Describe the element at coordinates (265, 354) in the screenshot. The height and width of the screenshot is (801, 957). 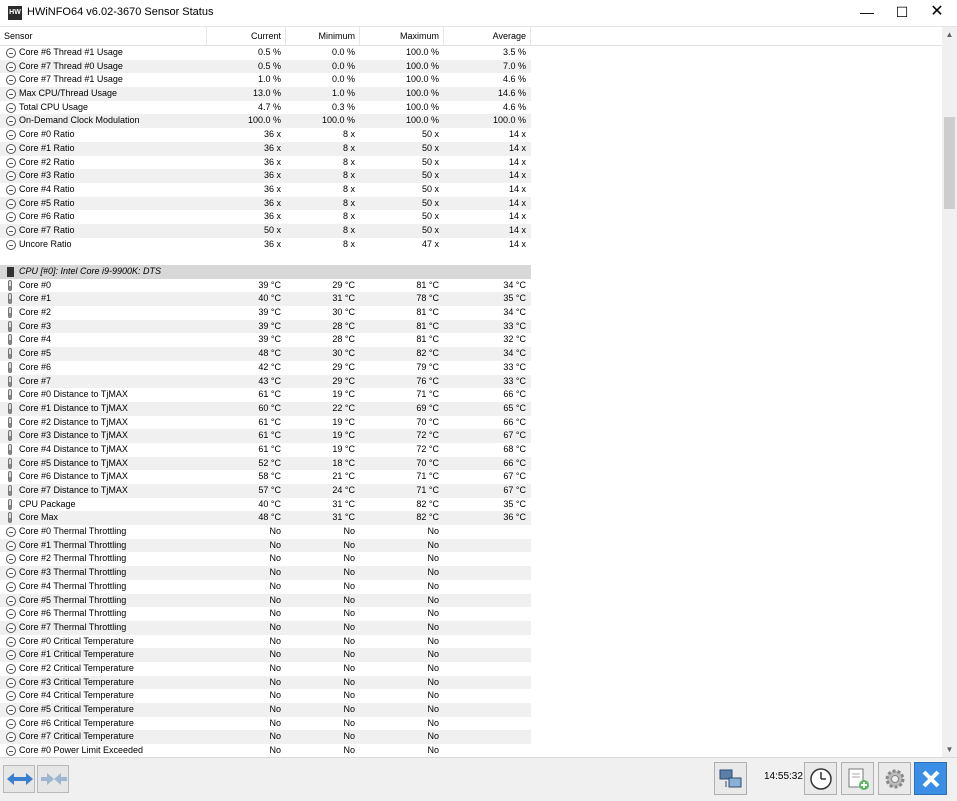
I see `table-row: Core #5 48 °C 30 °C 82 °C 34 °C` at that location.